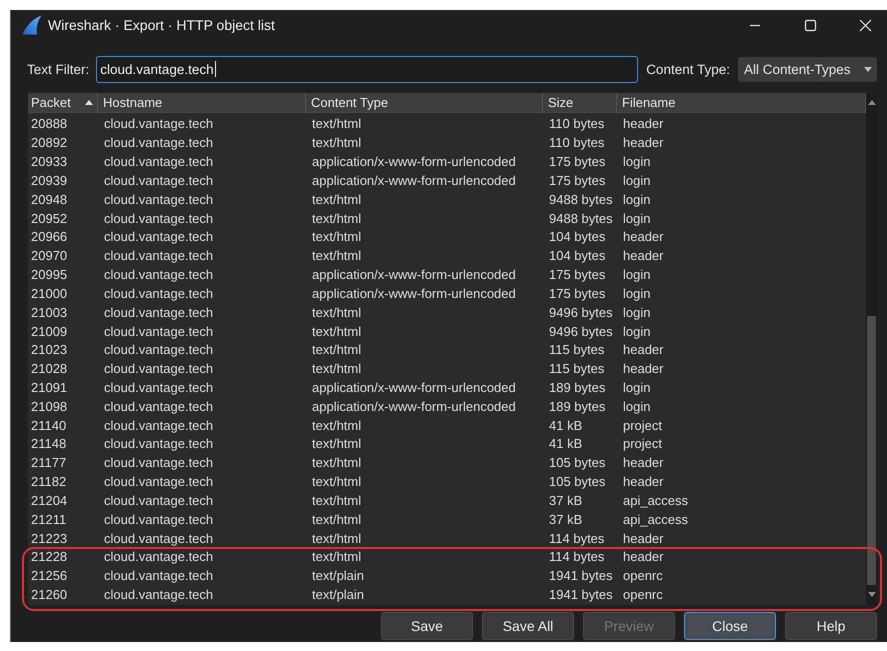 This screenshot has width=887, height=651. I want to click on table-cell-text: 21260, so click(49, 595).